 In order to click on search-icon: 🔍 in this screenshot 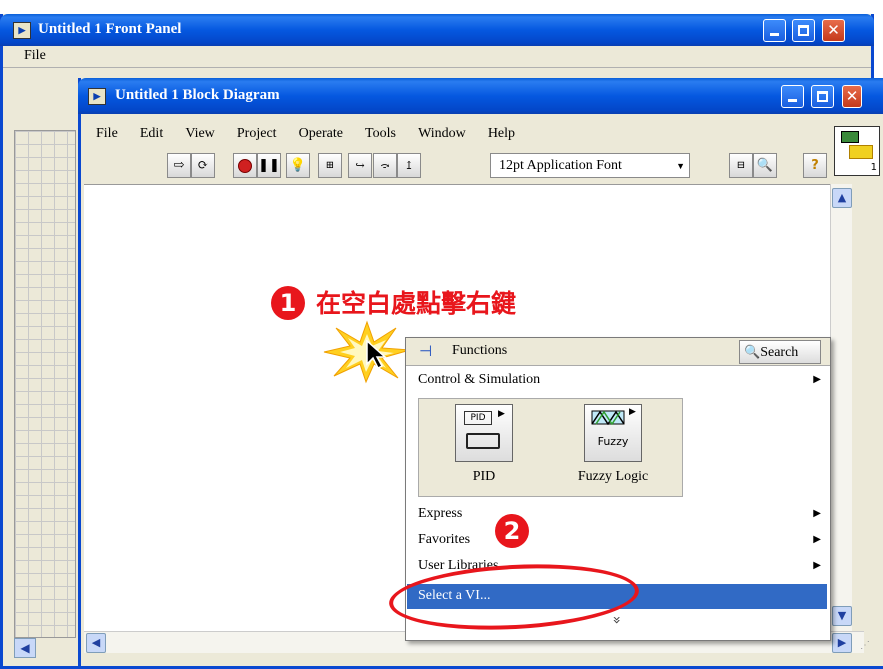, I will do `click(752, 351)`.